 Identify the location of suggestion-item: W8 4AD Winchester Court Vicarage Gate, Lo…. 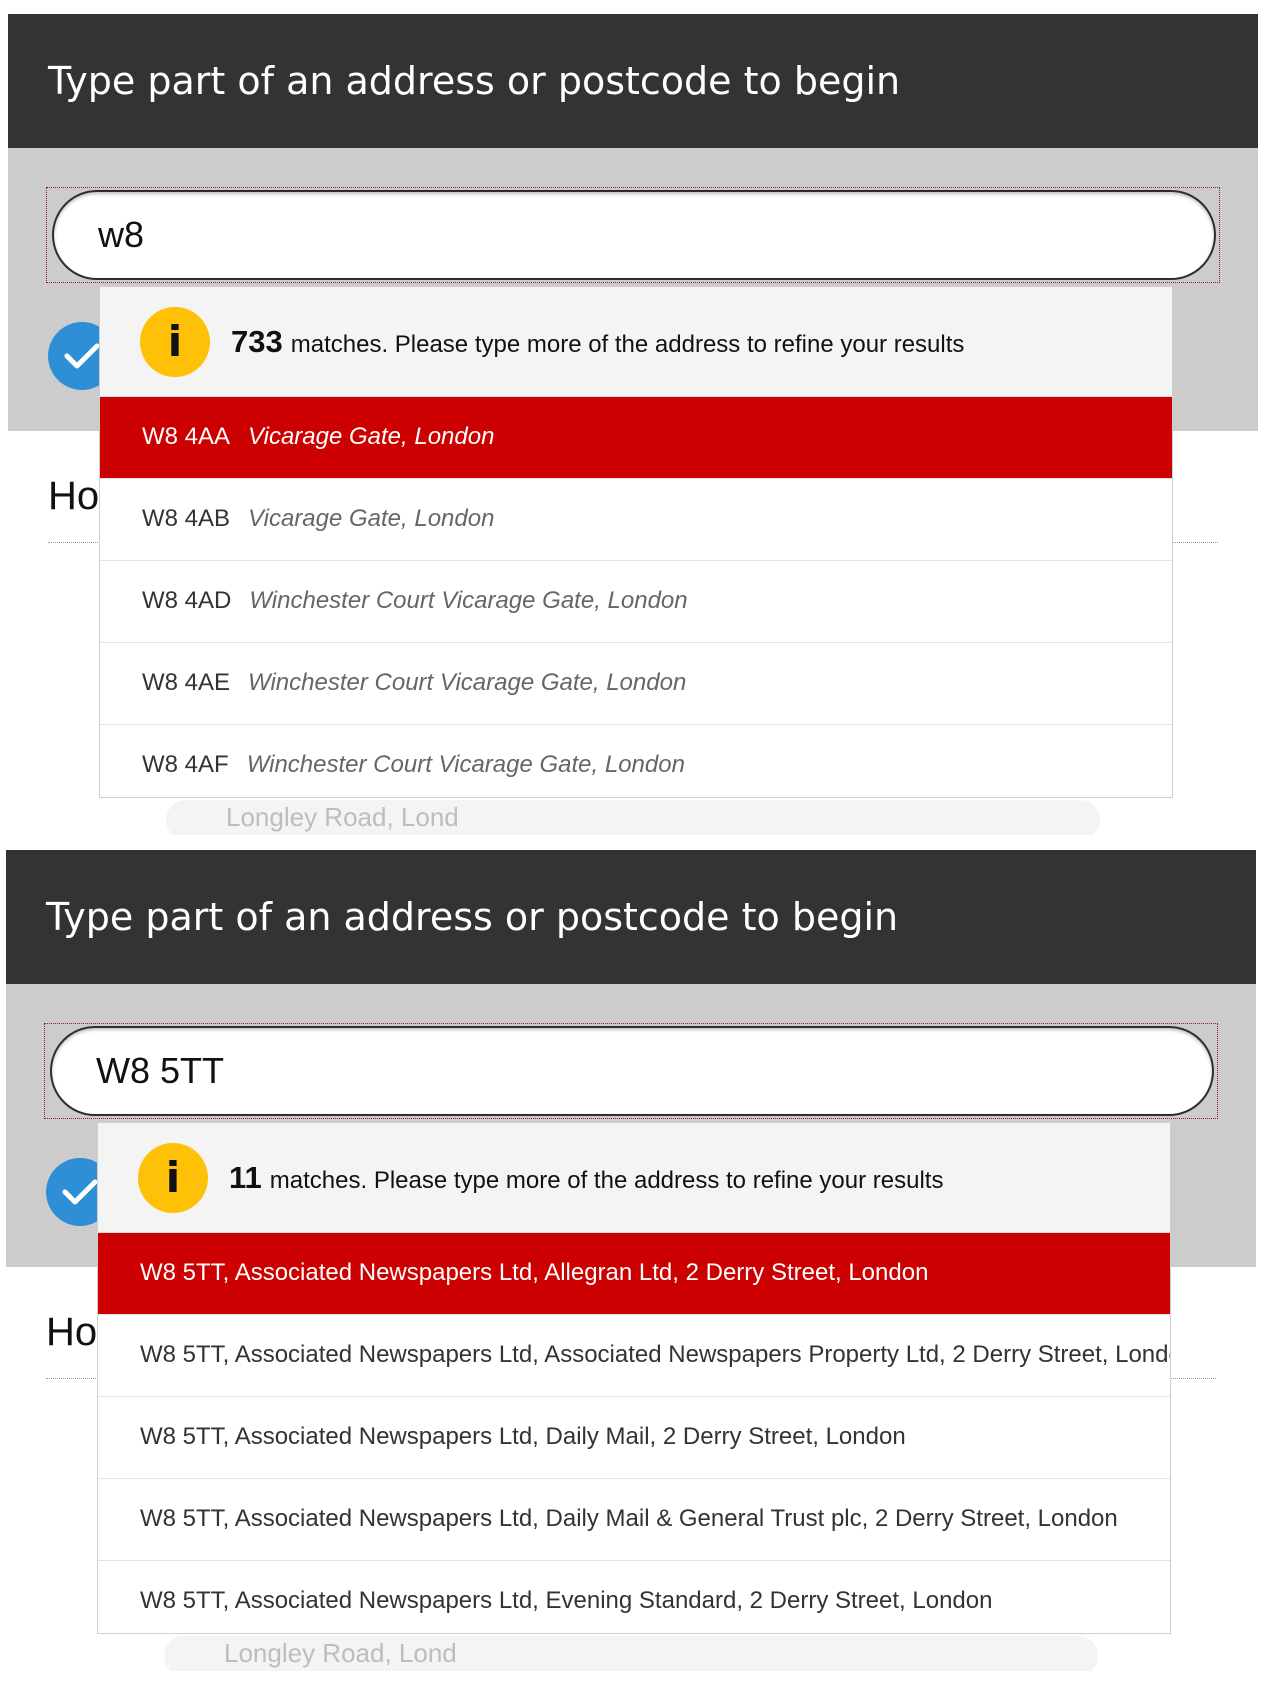
(636, 602).